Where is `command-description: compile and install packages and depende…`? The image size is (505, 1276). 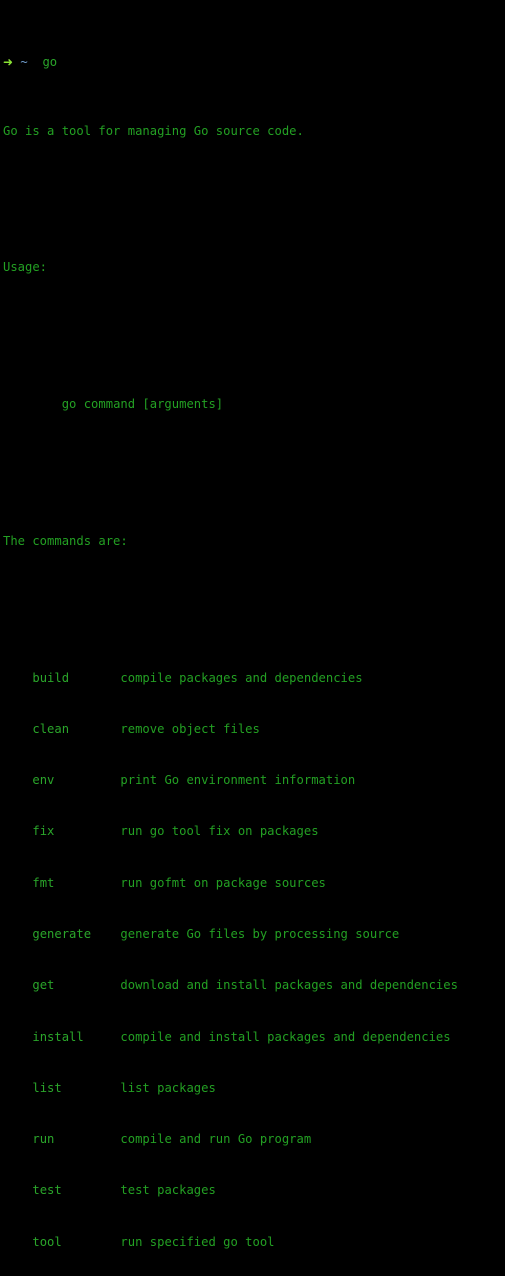
command-description: compile and install packages and depende… is located at coordinates (285, 1036).